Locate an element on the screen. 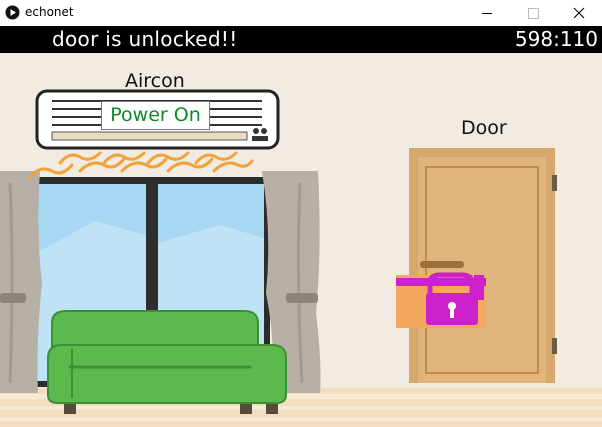 Image resolution: width=602 pixels, height=427 pixels. position-counter: 598:110 is located at coordinates (556, 39).